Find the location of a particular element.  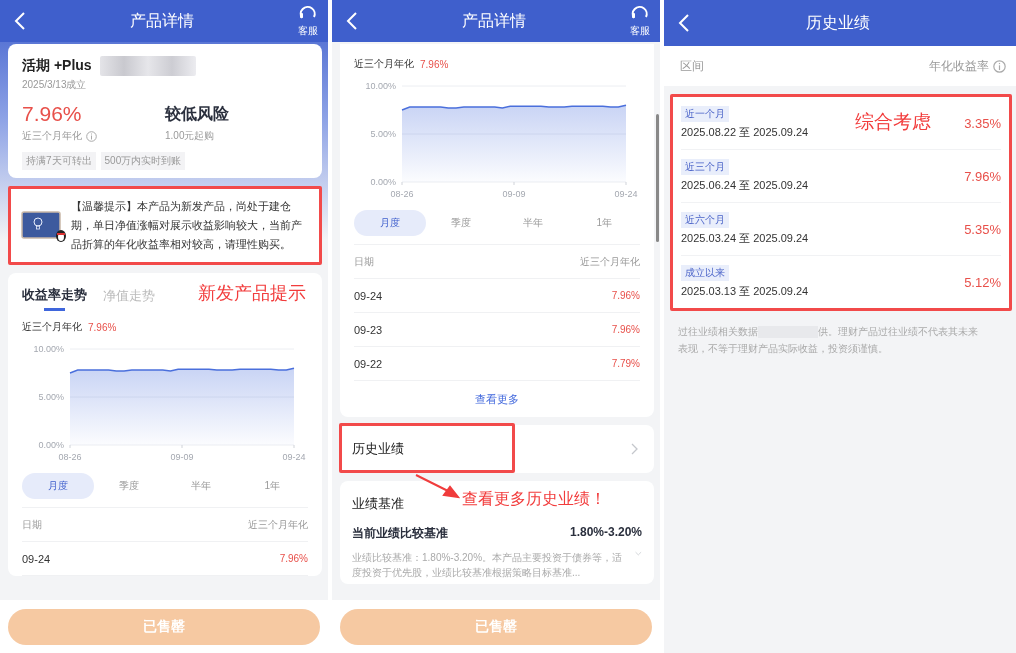

column-header: 年化收益率 is located at coordinates (959, 66).